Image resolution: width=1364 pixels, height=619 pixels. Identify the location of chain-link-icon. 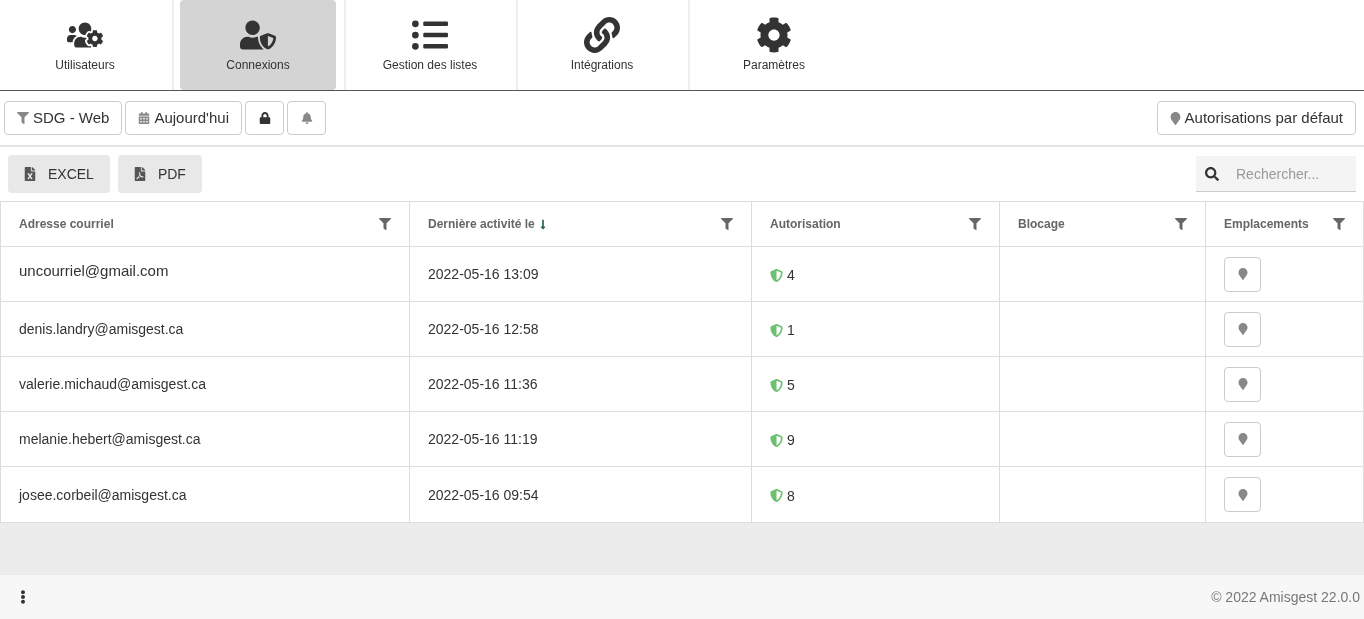
(602, 35).